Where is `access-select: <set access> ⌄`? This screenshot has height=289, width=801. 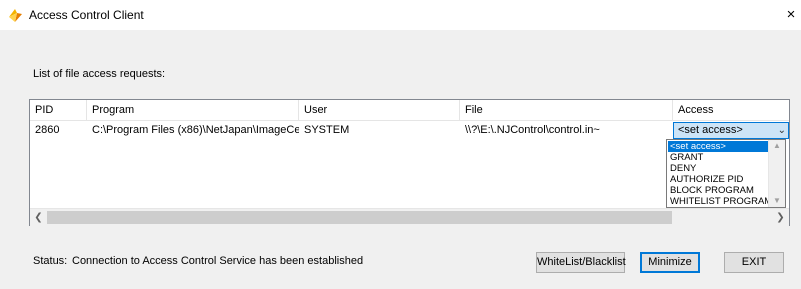 access-select: <set access> ⌄ is located at coordinates (731, 130).